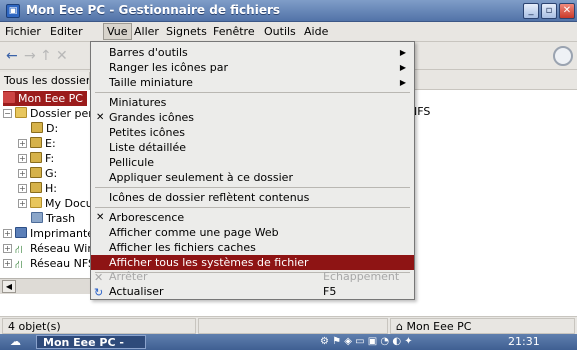 The width and height of the screenshot is (577, 350). Describe the element at coordinates (66, 31) in the screenshot. I see `menu-editer: Editer` at that location.